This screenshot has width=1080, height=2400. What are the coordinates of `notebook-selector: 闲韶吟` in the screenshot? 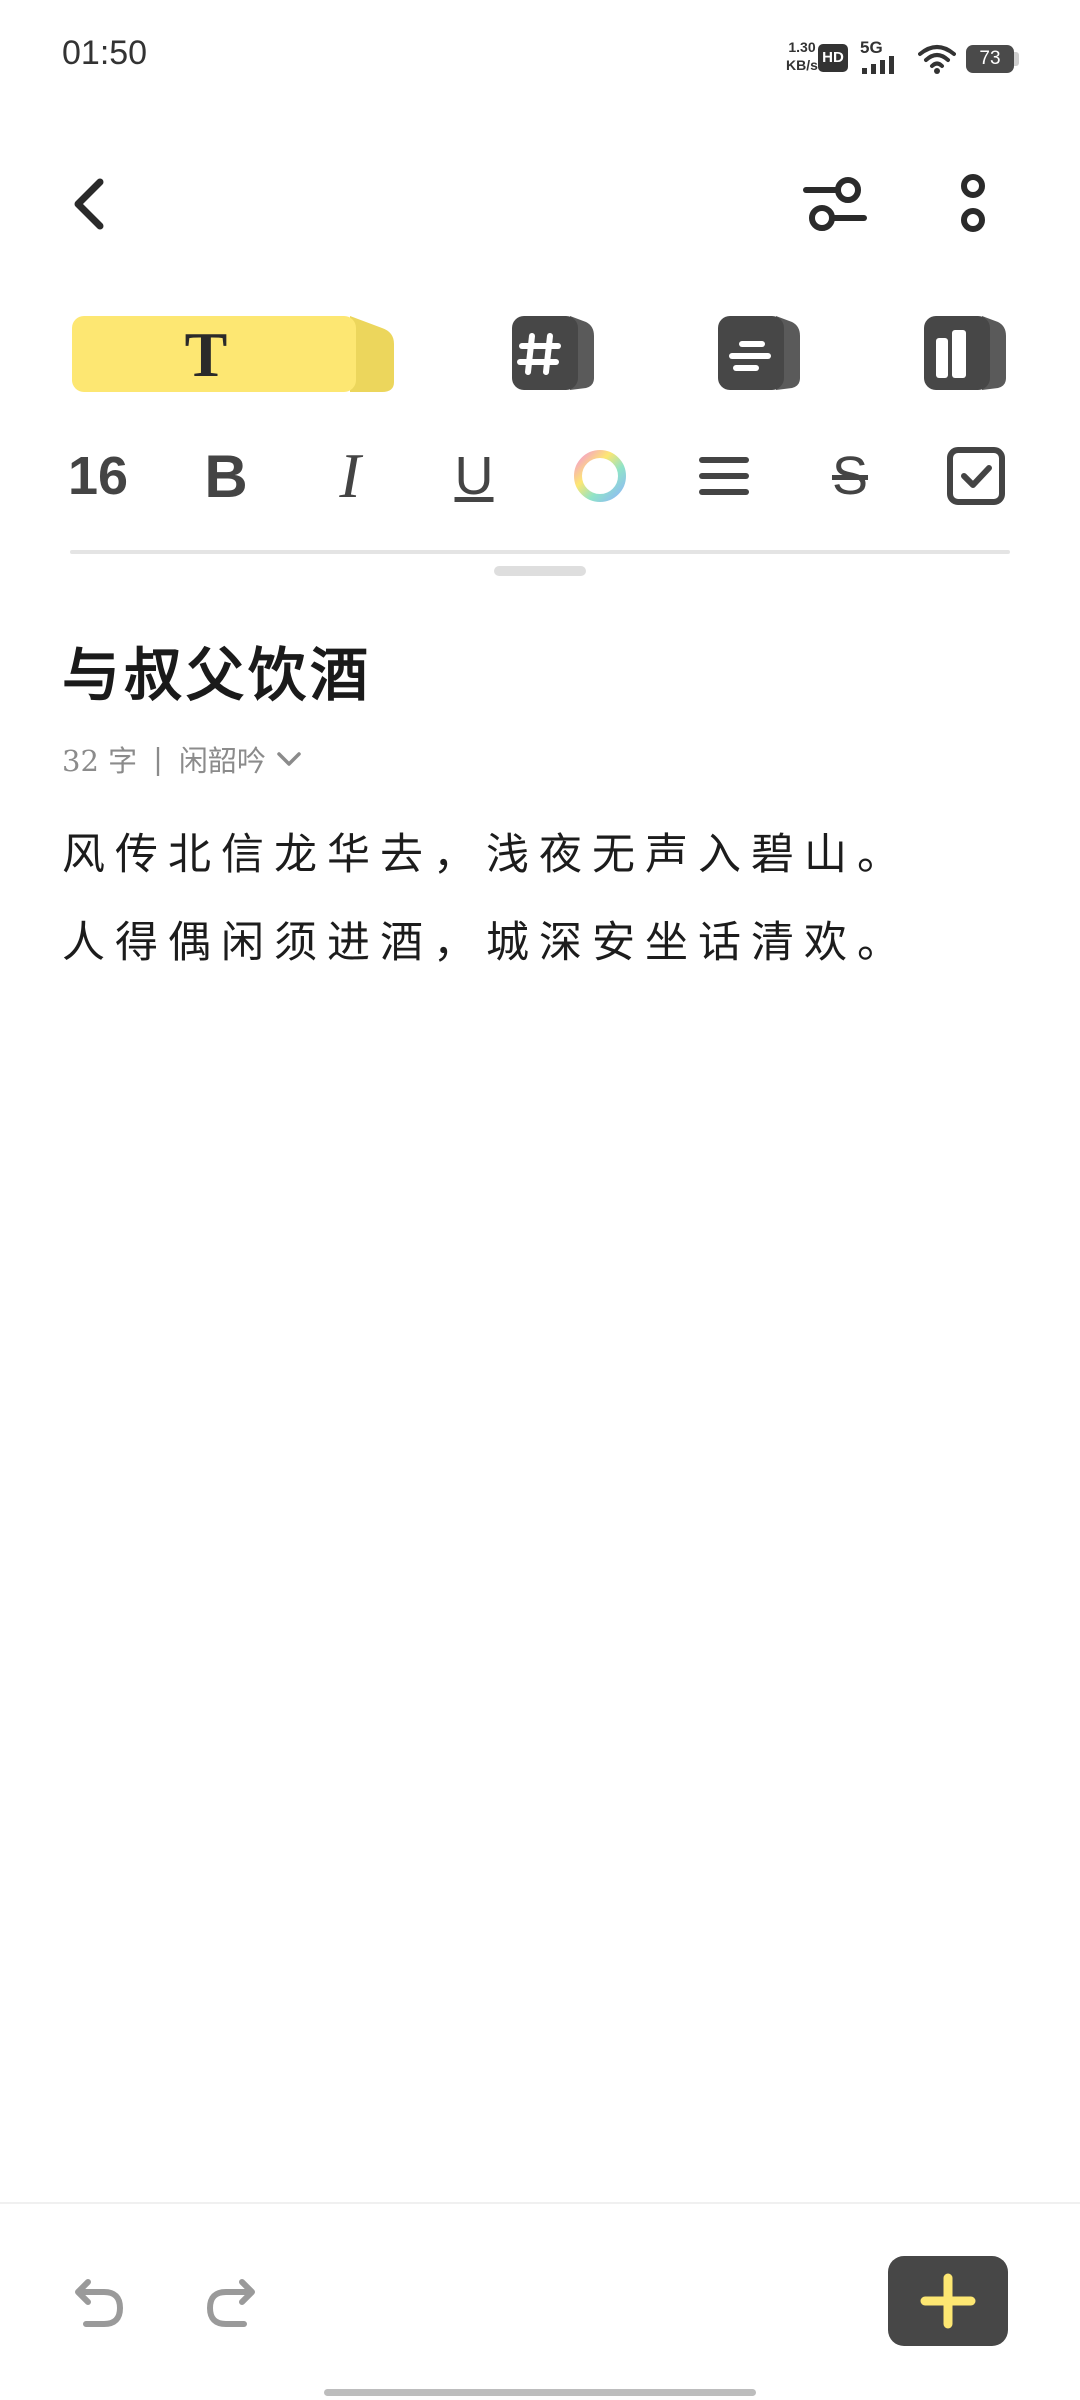 It's located at (241, 759).